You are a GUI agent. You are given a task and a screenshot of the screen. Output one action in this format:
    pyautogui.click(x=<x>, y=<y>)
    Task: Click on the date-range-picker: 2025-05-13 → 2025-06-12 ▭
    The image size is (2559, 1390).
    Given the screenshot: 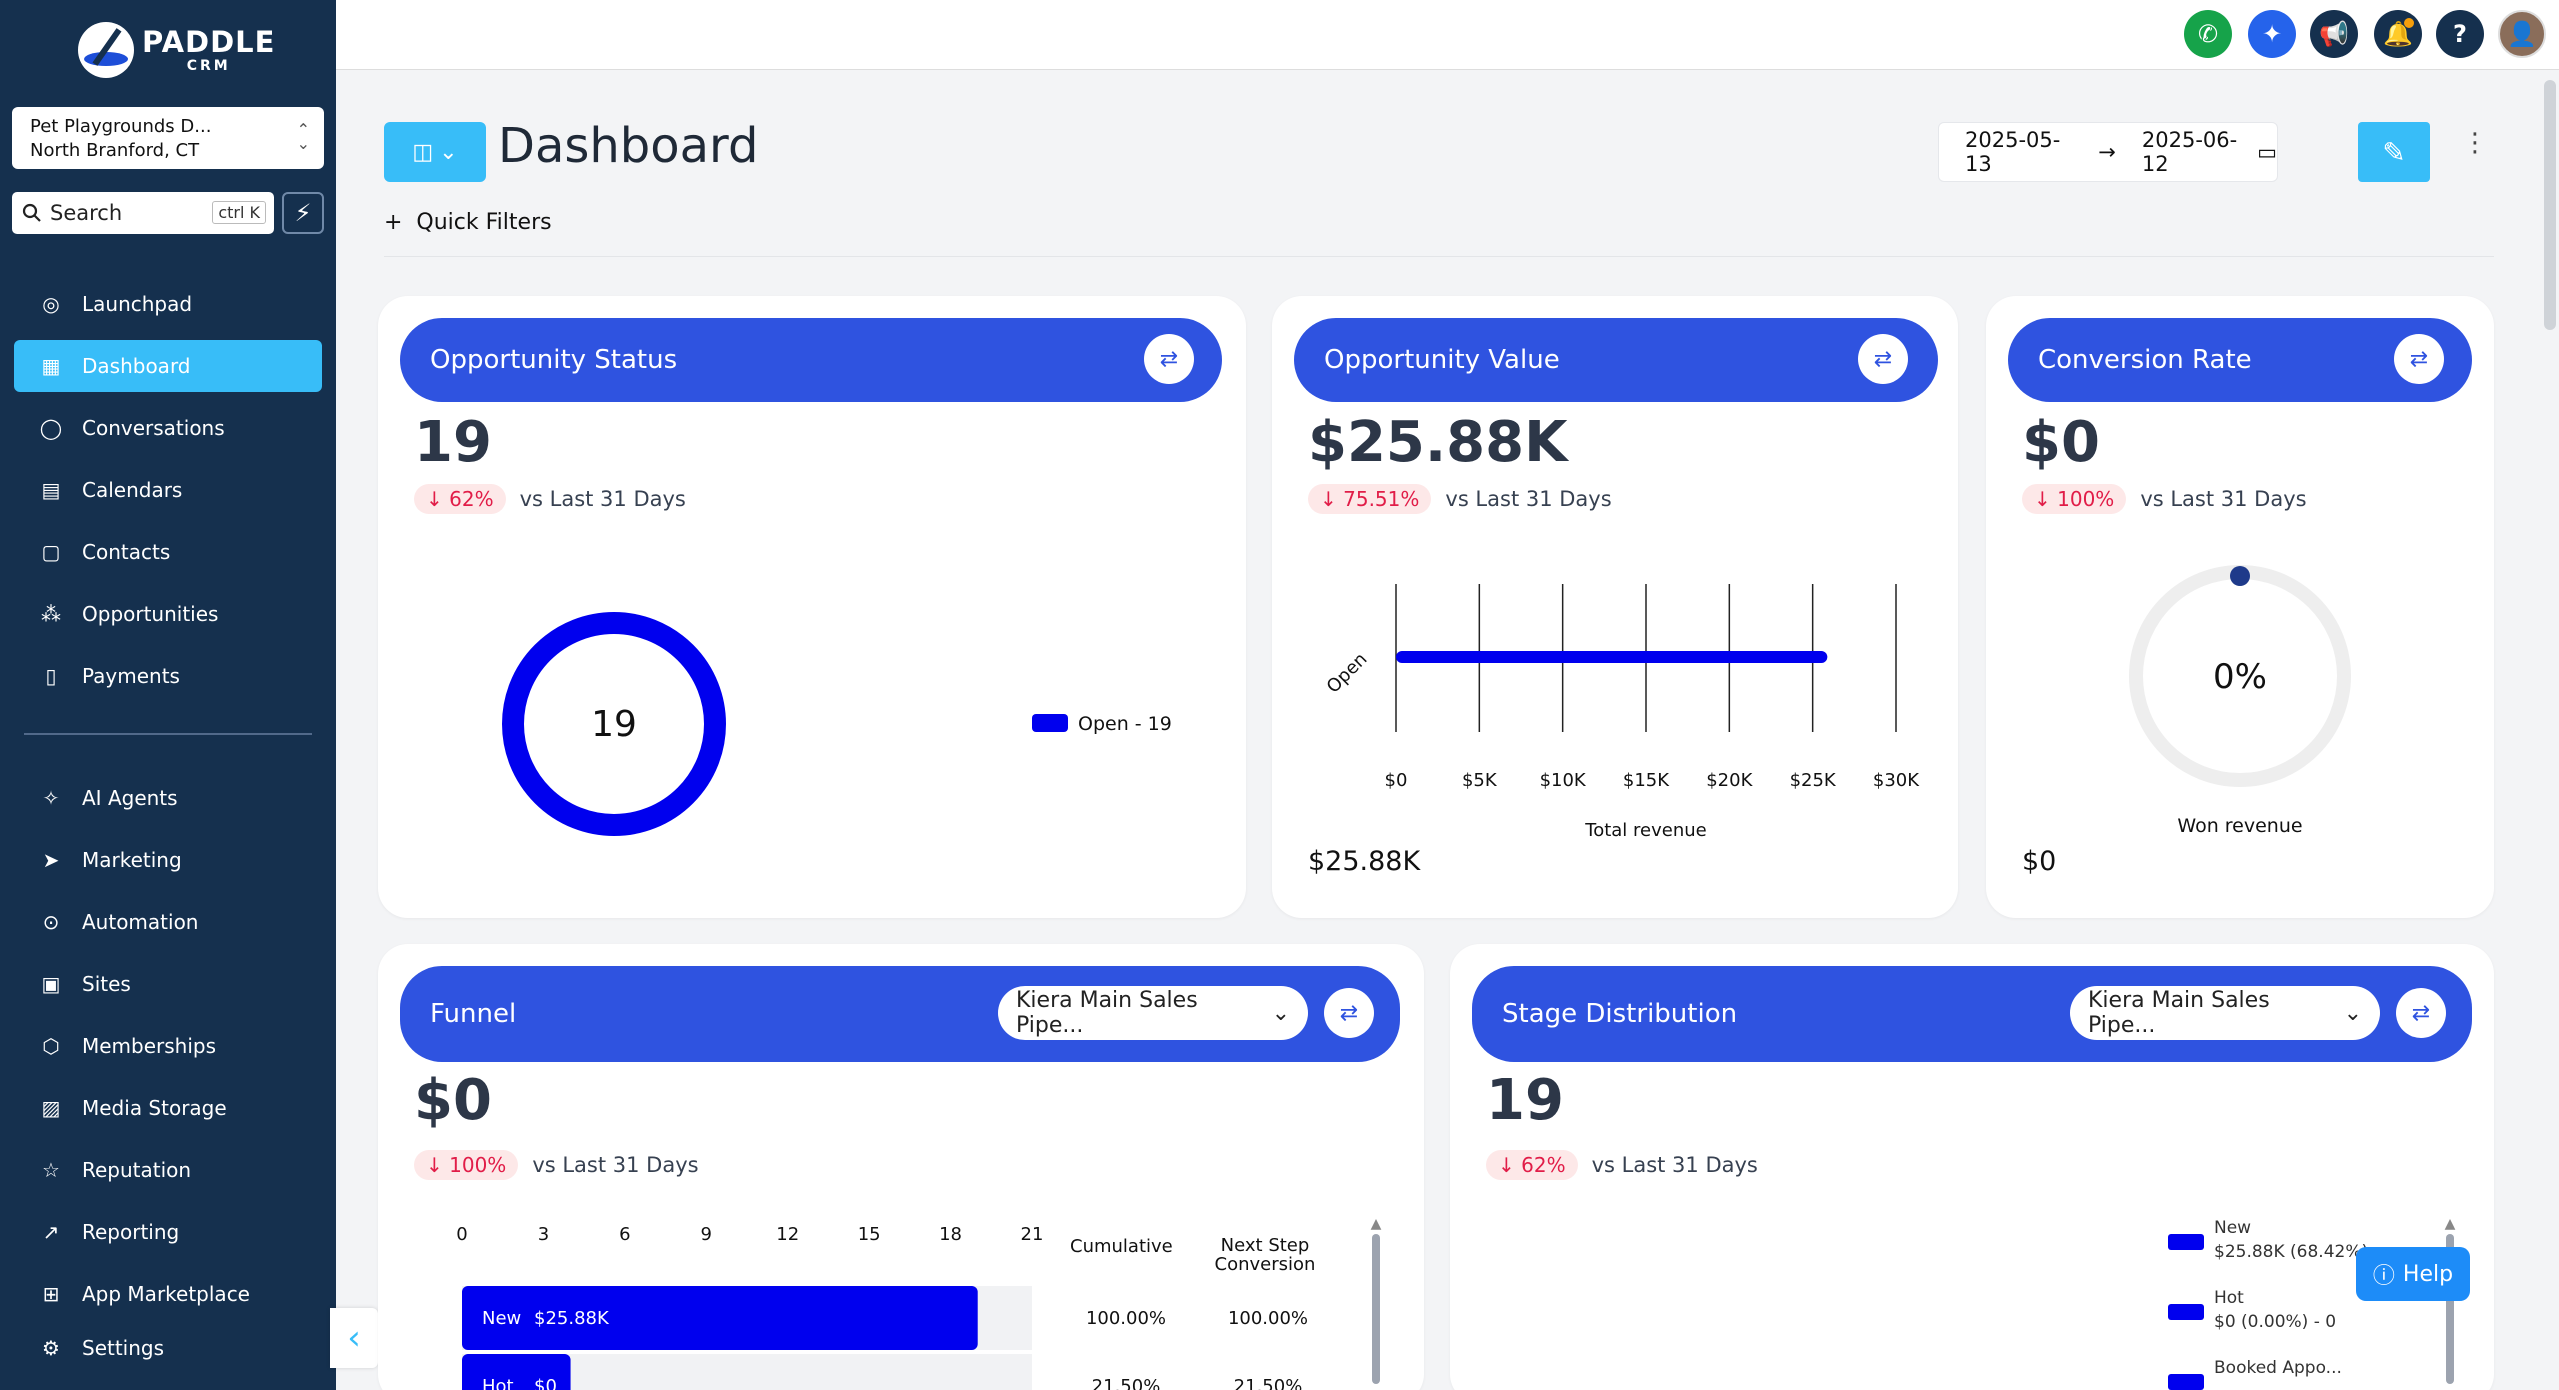 What is the action you would take?
    pyautogui.click(x=2108, y=152)
    